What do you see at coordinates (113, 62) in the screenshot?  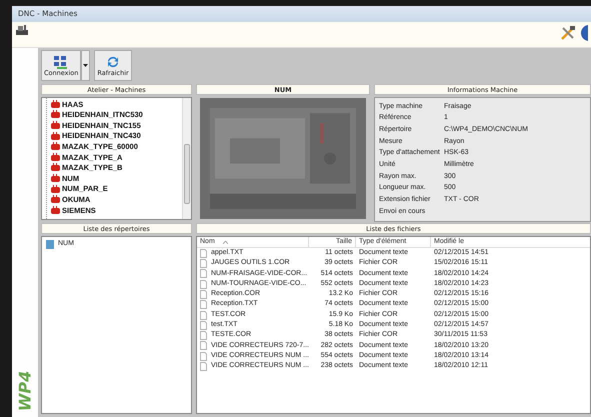 I see `refresh-icon` at bounding box center [113, 62].